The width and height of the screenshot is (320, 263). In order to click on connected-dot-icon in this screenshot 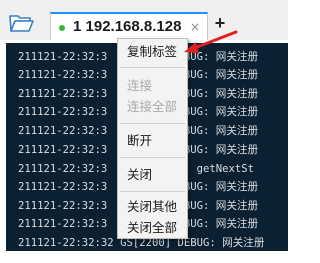, I will do `click(62, 28)`.